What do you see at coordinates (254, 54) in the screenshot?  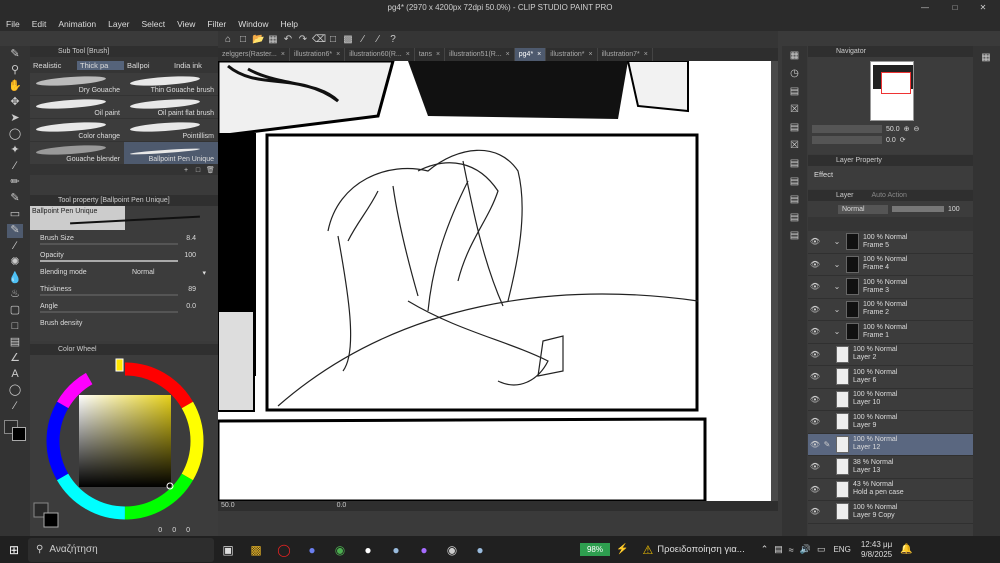 I see `tab-document: zelggers(Raster... ×` at bounding box center [254, 54].